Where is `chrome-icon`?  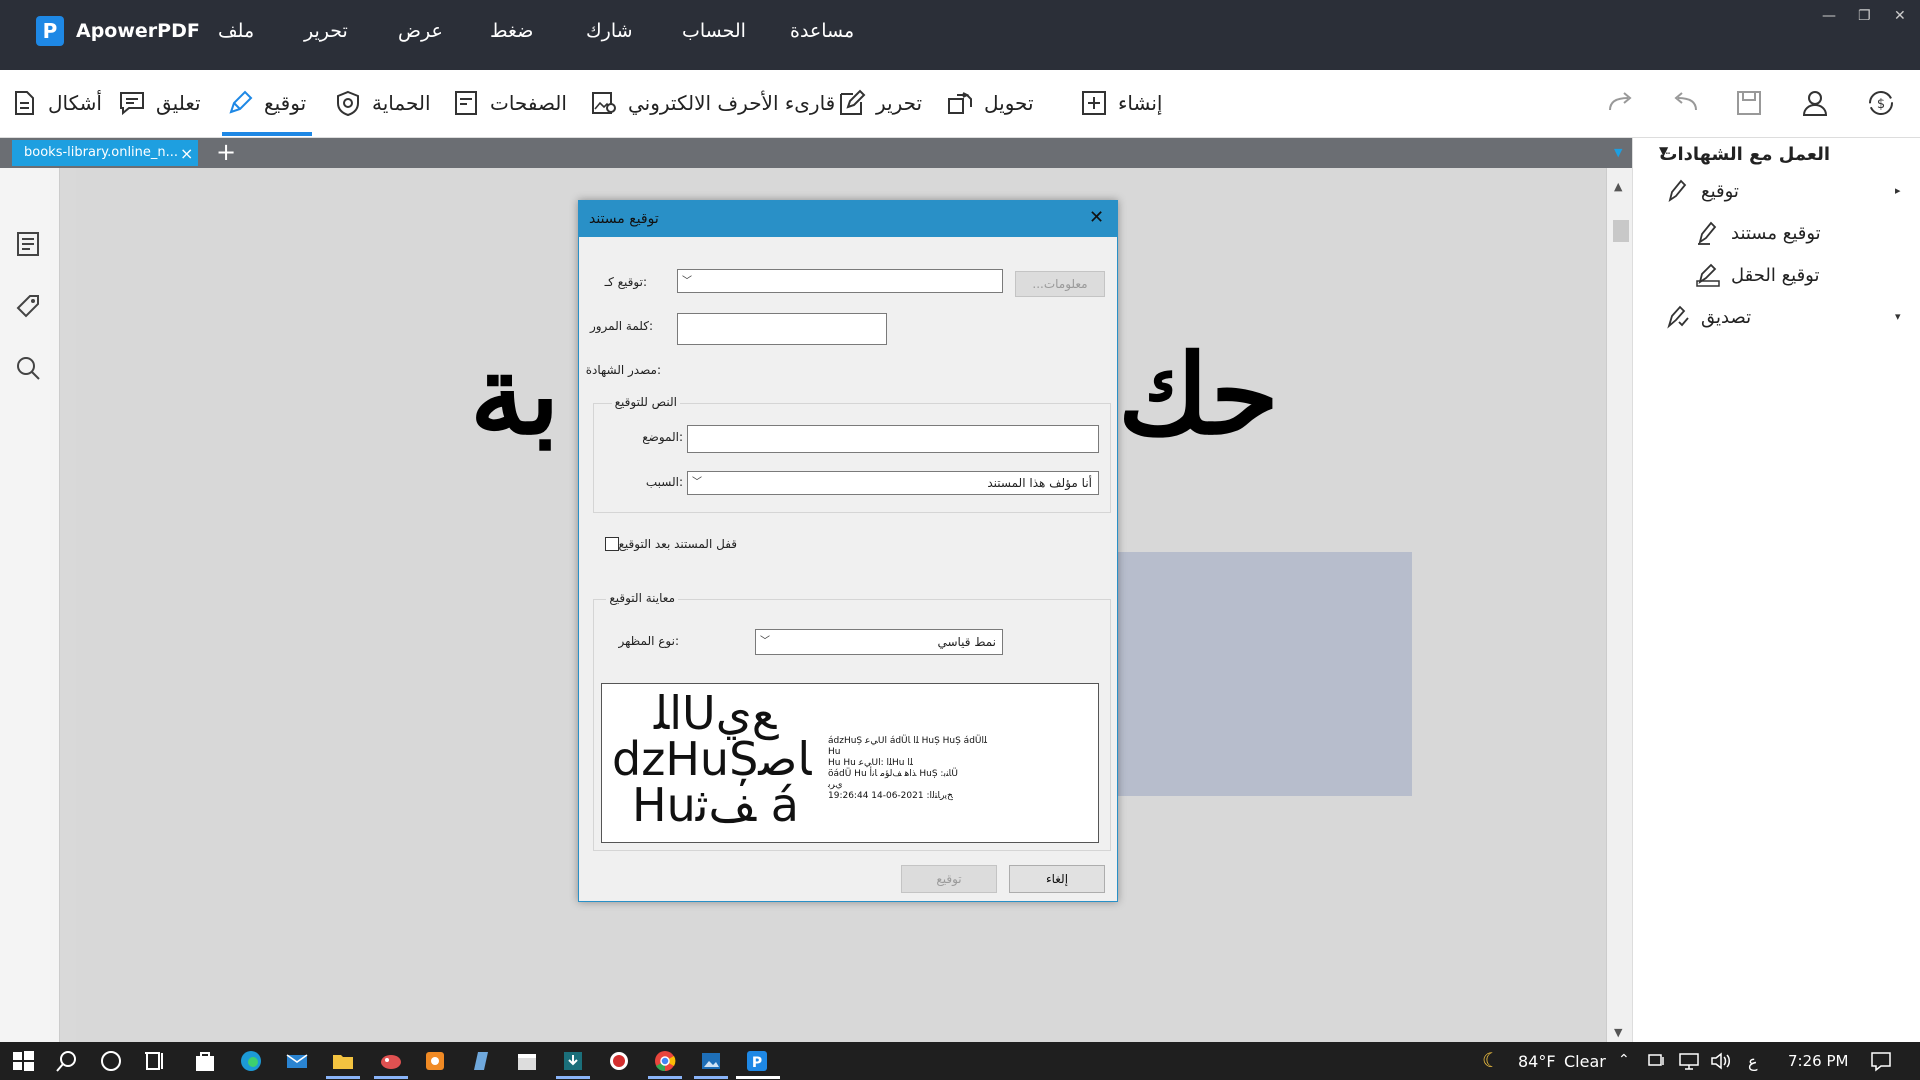
chrome-icon is located at coordinates (665, 1061).